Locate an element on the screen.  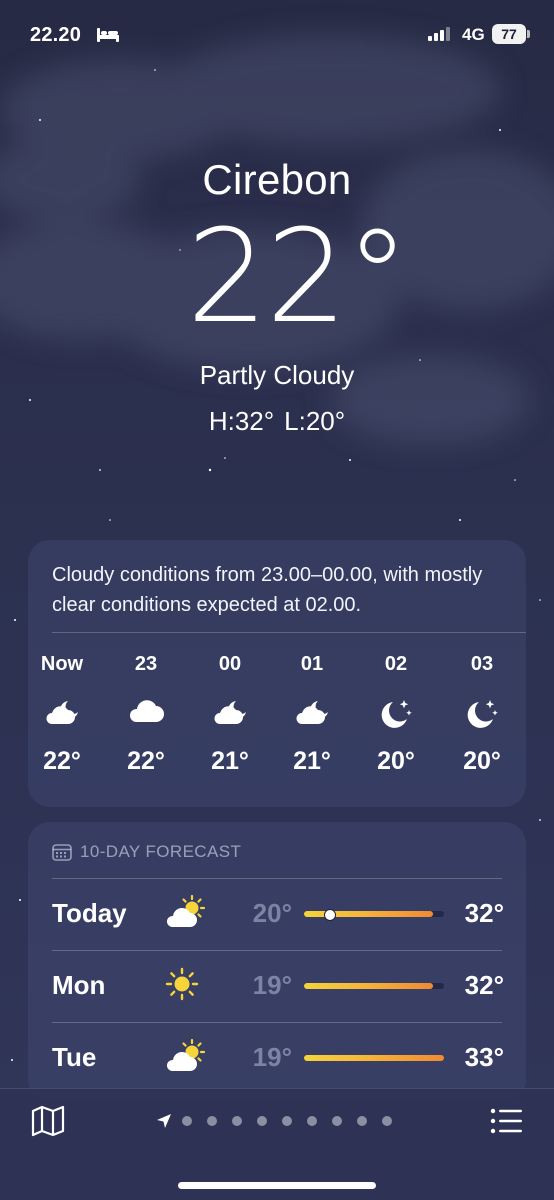
hour-column: Now 22° is located at coordinates (65, 714).